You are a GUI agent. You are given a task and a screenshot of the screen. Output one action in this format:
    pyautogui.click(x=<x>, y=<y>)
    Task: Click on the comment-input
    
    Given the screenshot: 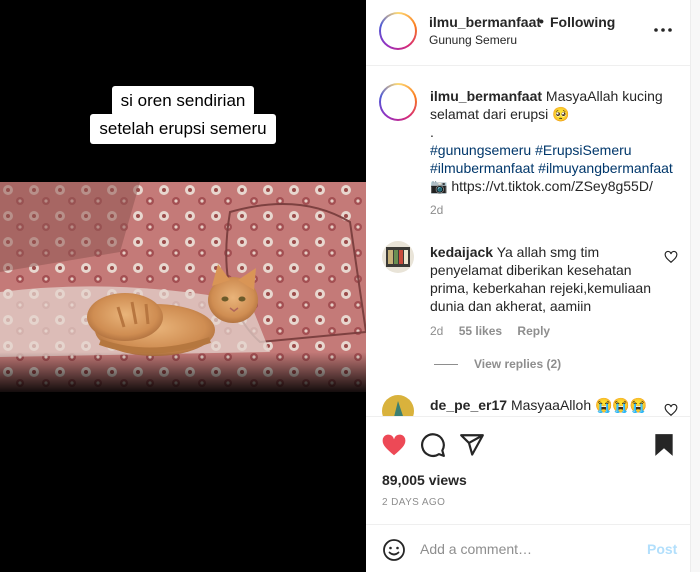 What is the action you would take?
    pyautogui.click(x=525, y=549)
    